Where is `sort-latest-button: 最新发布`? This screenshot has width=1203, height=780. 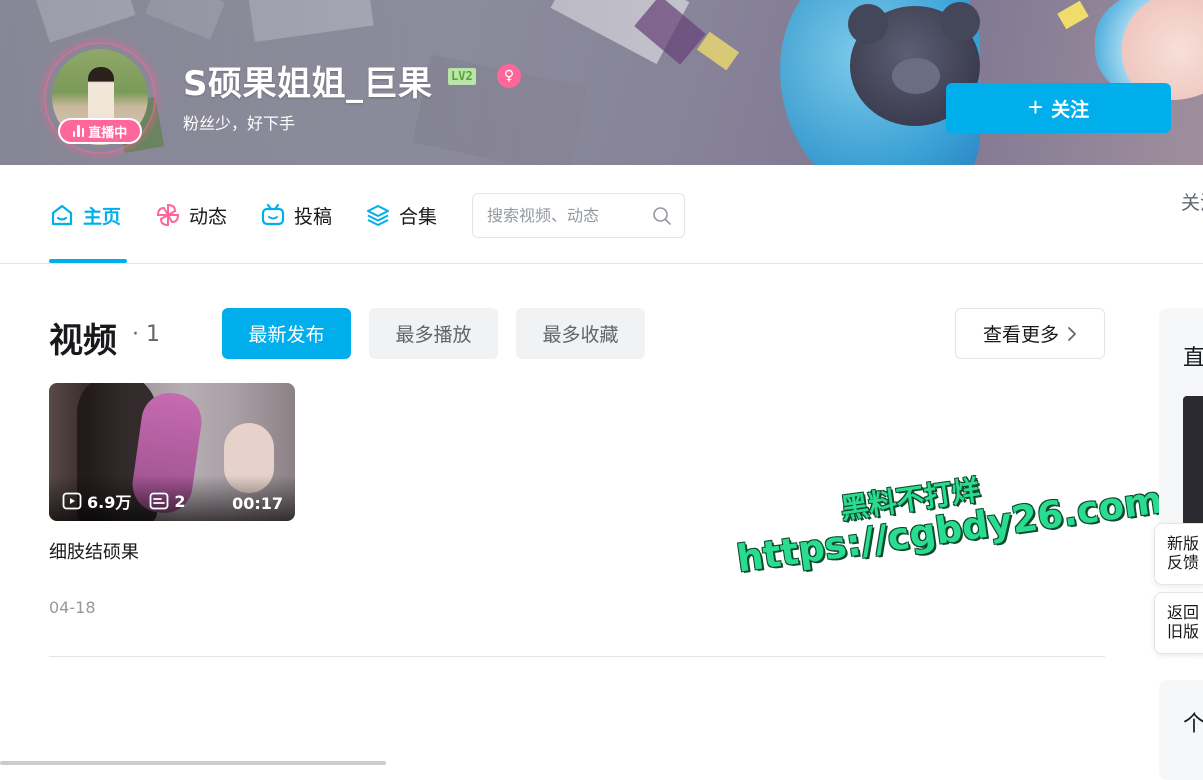 sort-latest-button: 最新发布 is located at coordinates (286, 333).